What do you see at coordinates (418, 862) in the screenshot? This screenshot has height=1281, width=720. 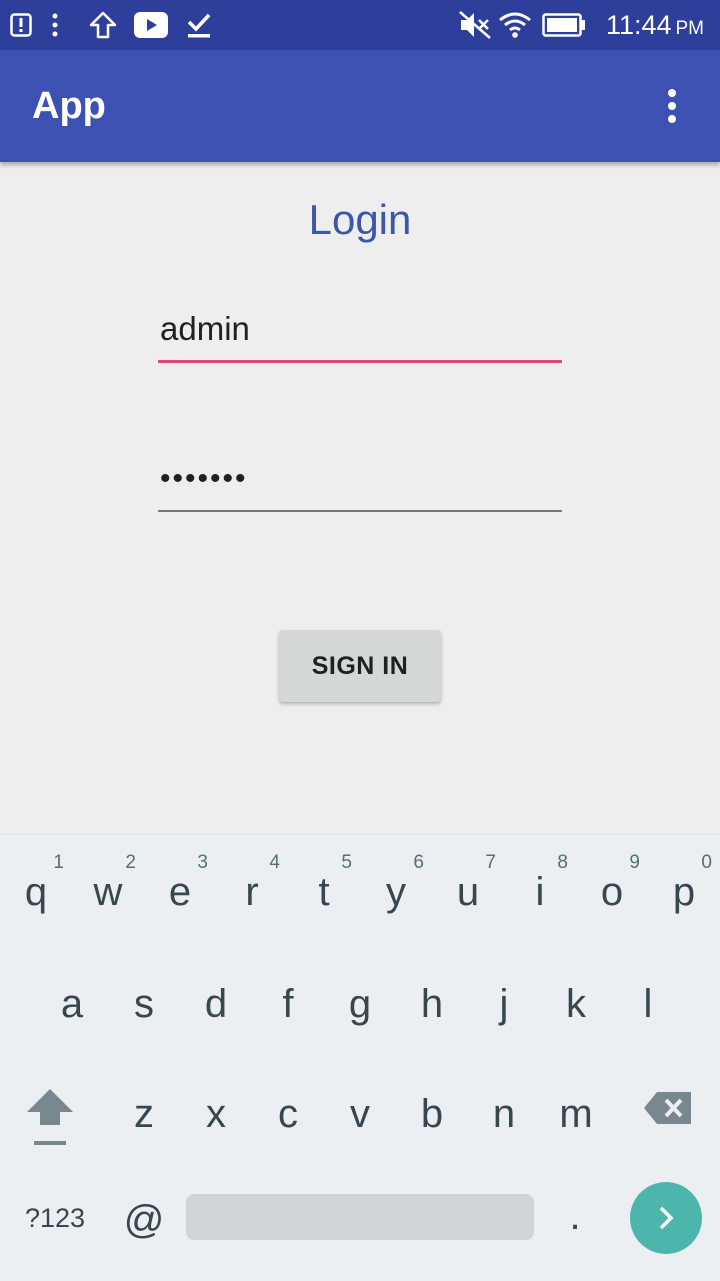 I see `key-hint: 6` at bounding box center [418, 862].